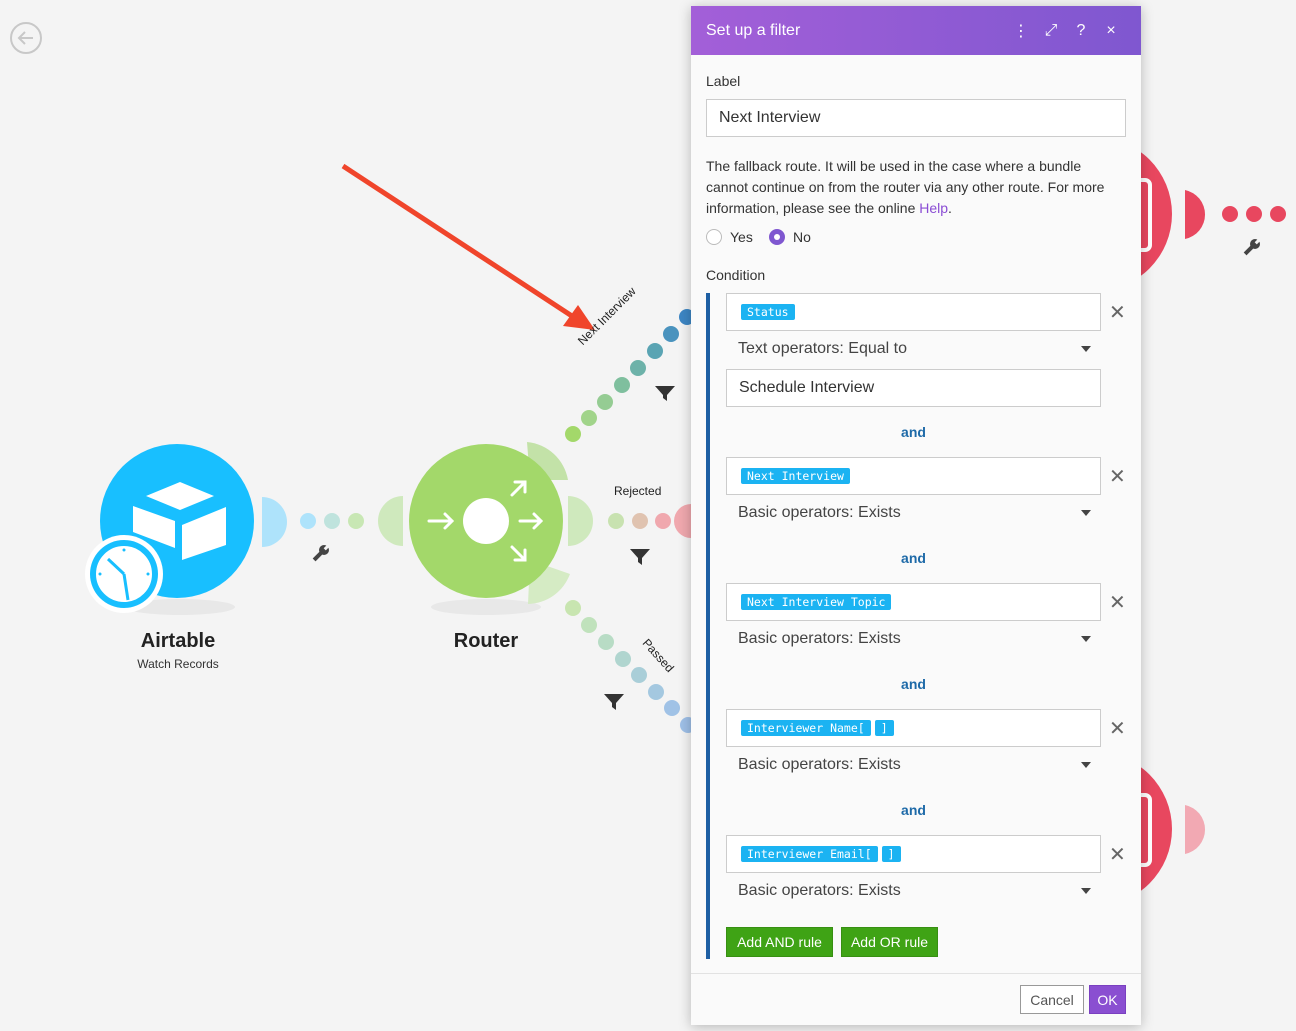 This screenshot has height=1031, width=1296. Describe the element at coordinates (1111, 31) in the screenshot. I see `close-icon: ×` at that location.